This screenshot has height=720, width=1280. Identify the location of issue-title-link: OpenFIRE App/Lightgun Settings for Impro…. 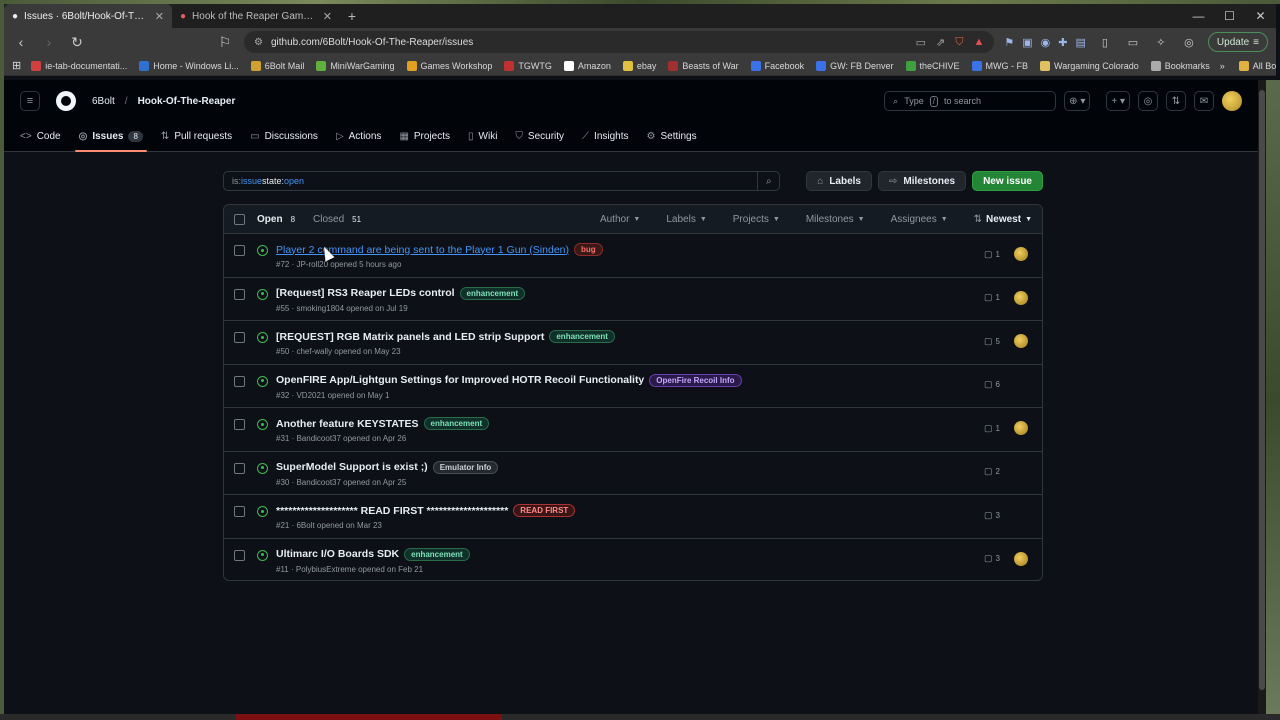
(460, 380).